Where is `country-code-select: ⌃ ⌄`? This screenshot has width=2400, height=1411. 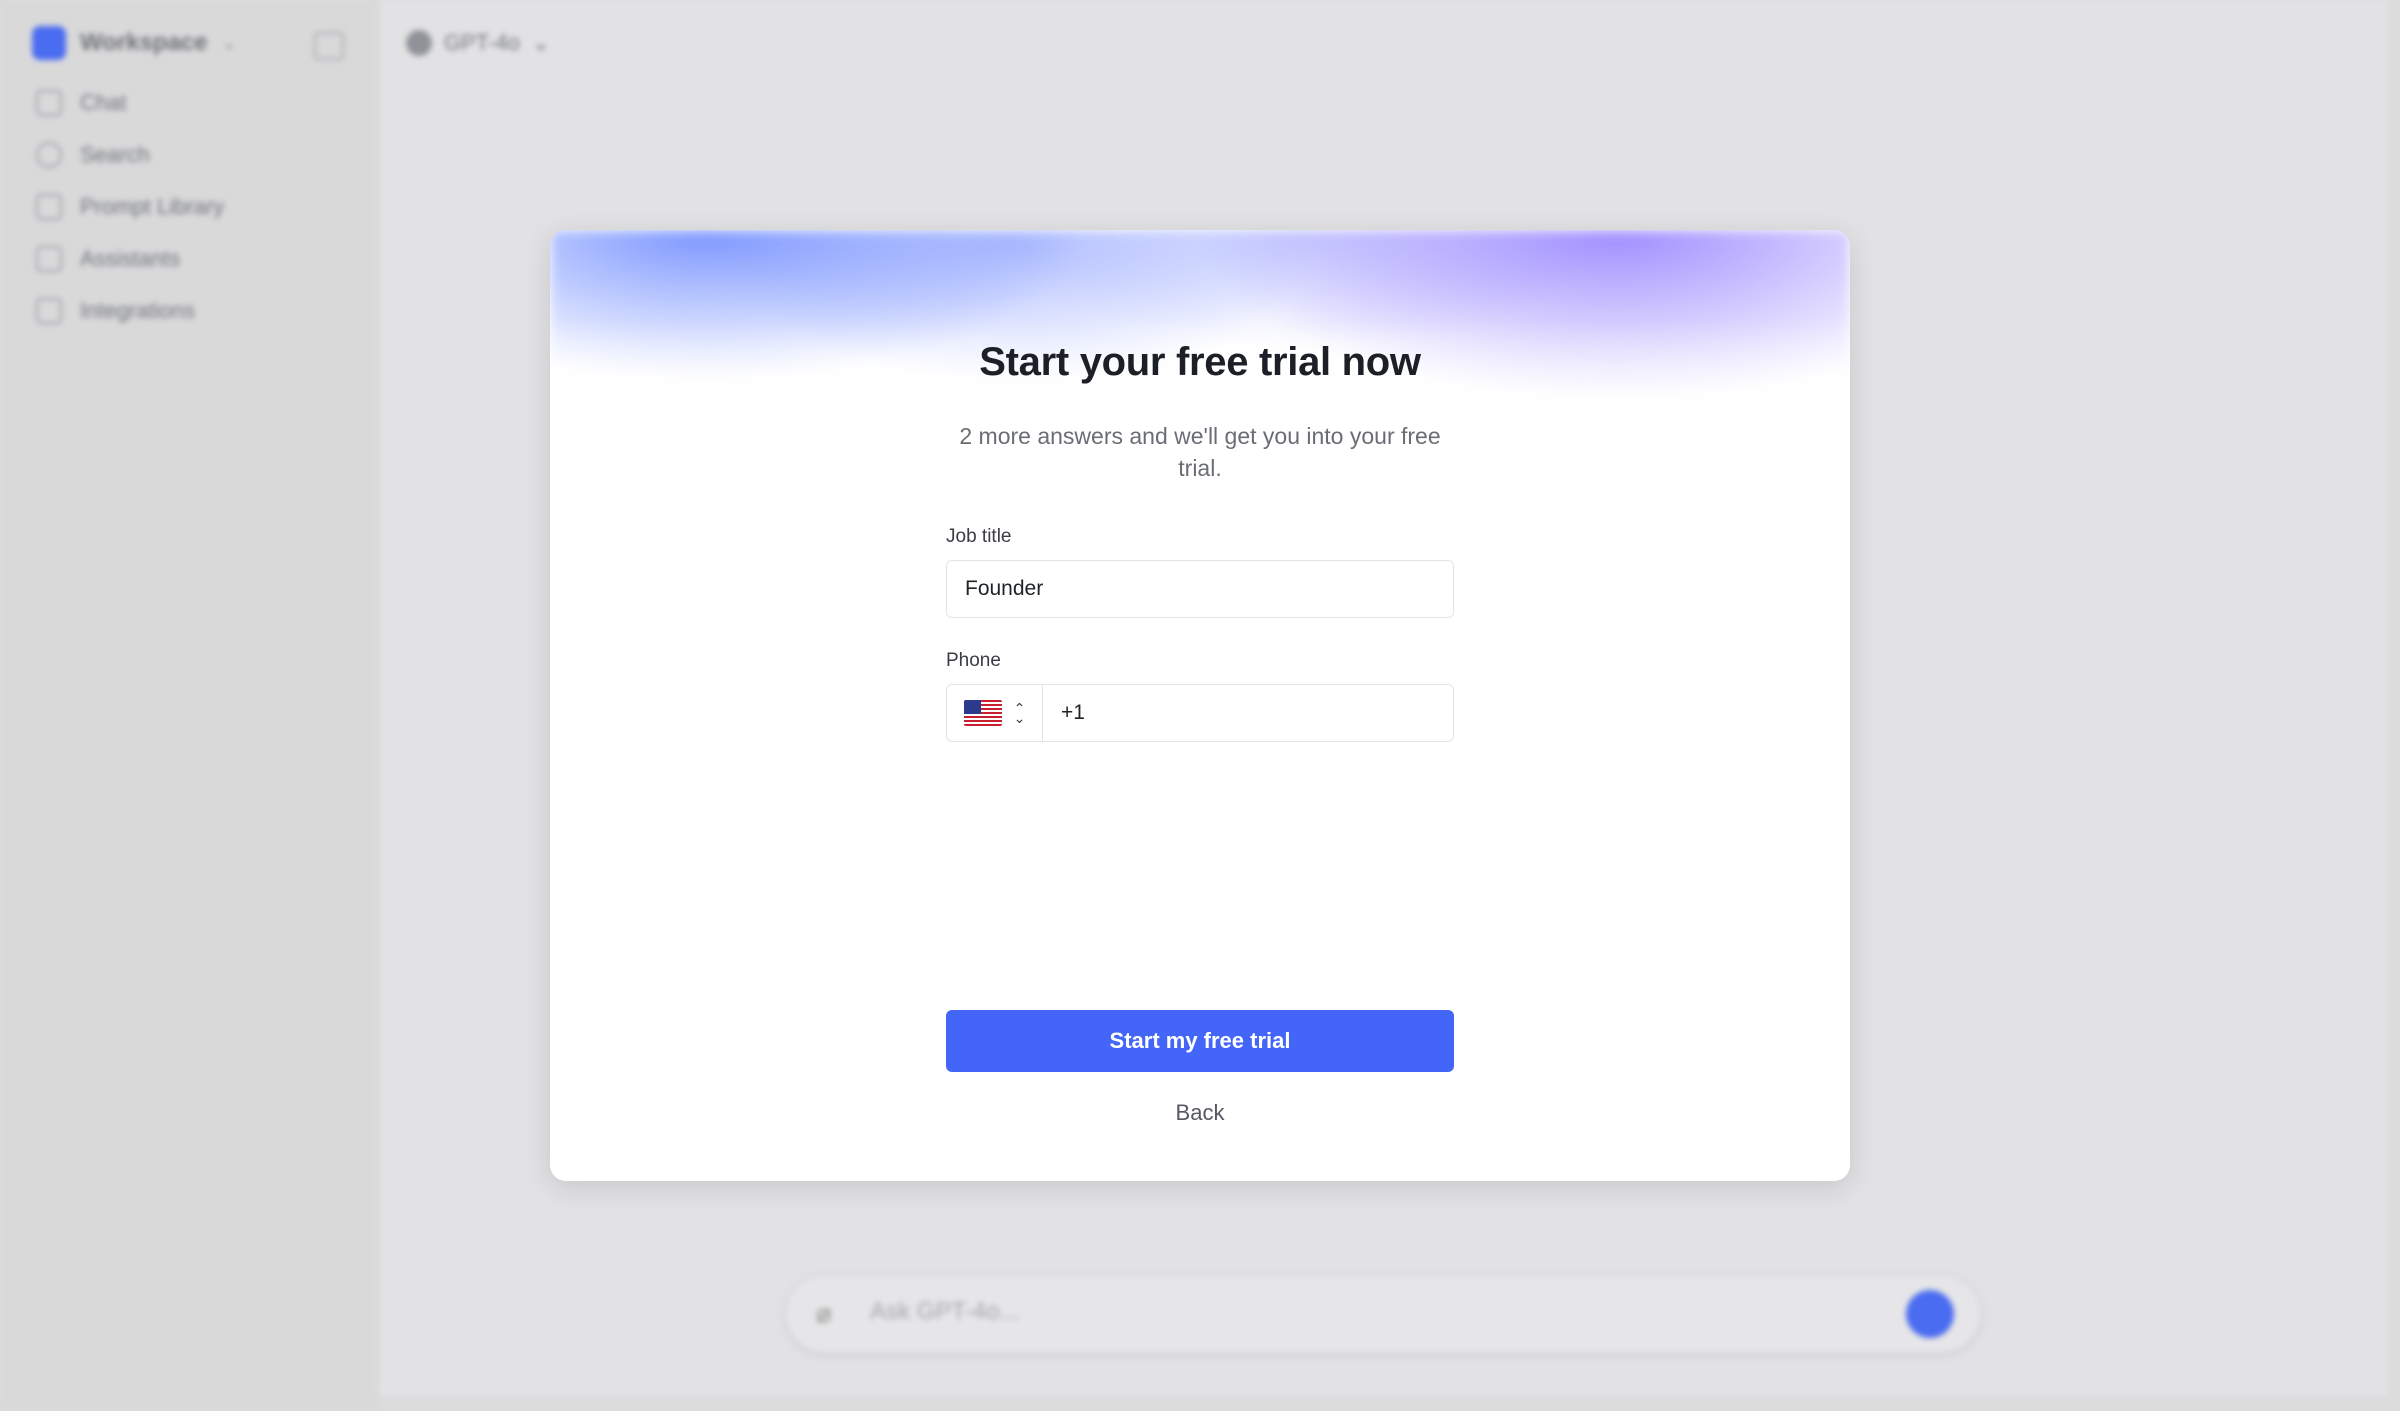 country-code-select: ⌃ ⌄ is located at coordinates (995, 713).